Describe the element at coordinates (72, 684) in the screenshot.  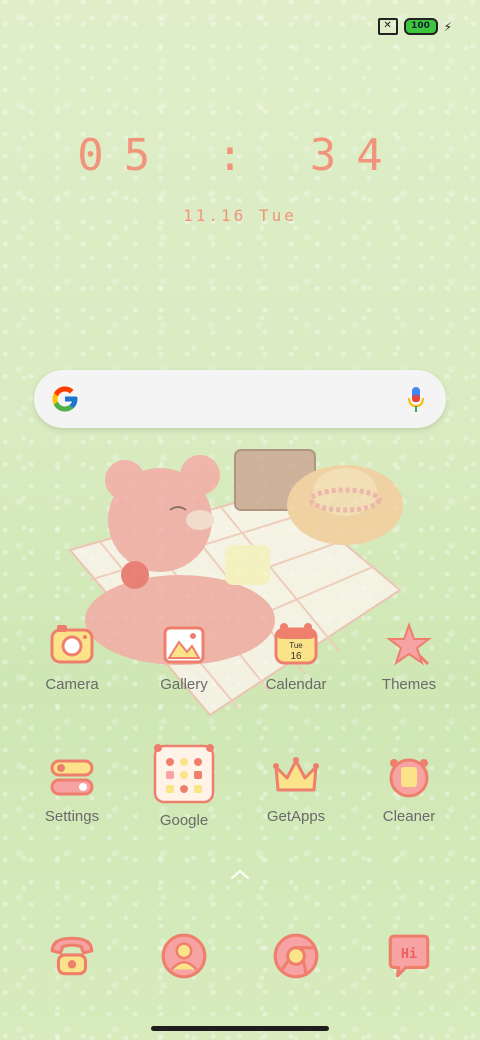
I see `app-label: Camera` at that location.